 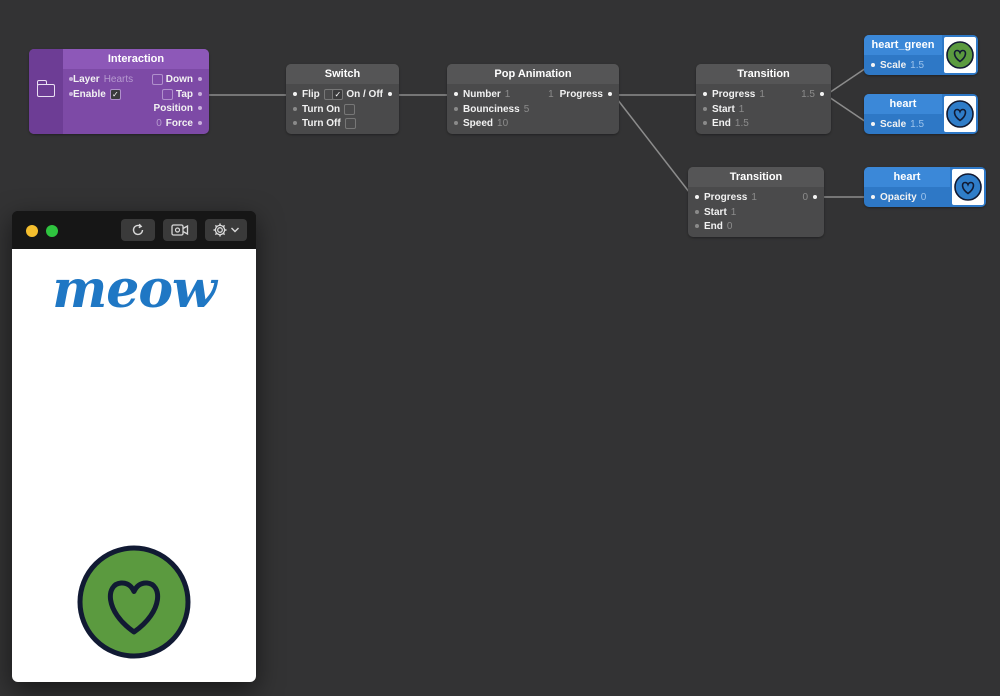 I want to click on refresh-icon, so click(x=138, y=229).